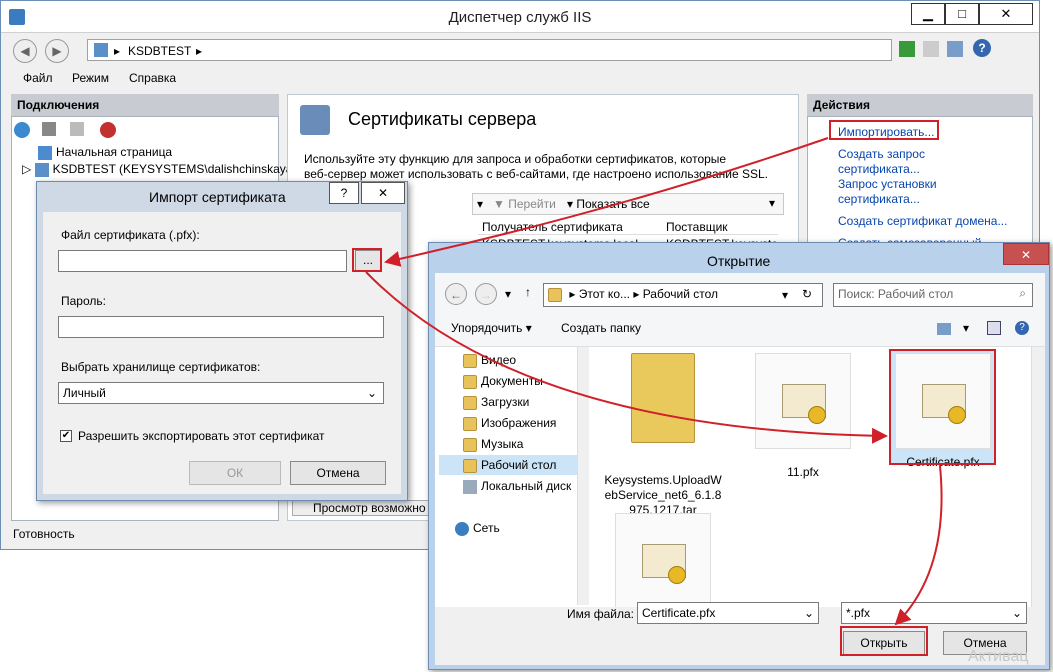 Image resolution: width=1053 pixels, height=672 pixels. Describe the element at coordinates (606, 202) in the screenshot. I see `arrow-import-to-browse` at that location.